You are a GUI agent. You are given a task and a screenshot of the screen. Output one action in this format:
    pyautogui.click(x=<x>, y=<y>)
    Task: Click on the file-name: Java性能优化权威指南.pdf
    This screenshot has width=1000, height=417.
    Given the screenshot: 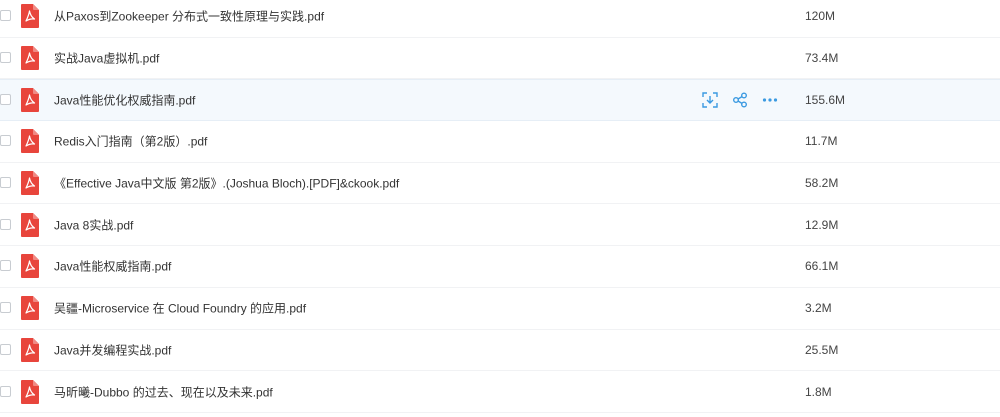 What is the action you would take?
    pyautogui.click(x=124, y=100)
    